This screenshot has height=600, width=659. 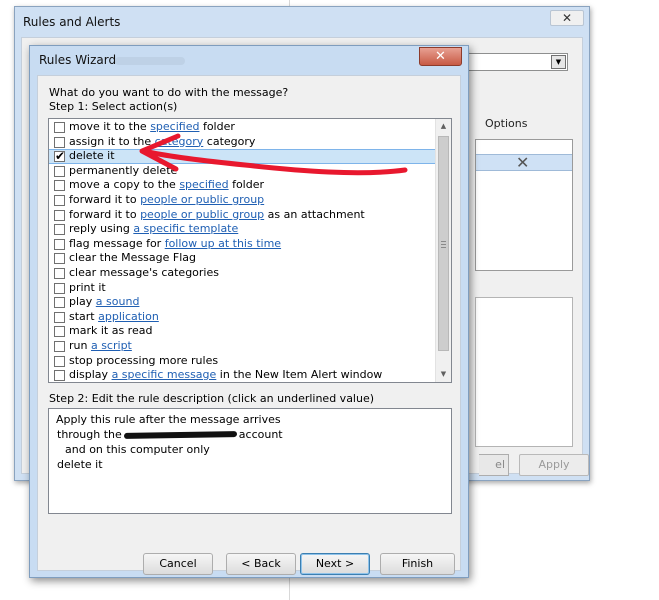 I want to click on action-text: display, so click(x=90, y=375).